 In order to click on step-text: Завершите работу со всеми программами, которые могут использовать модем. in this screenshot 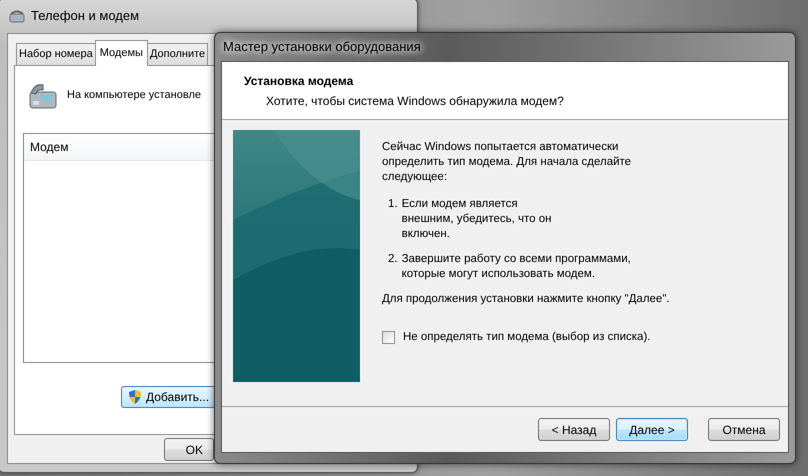, I will do `click(516, 267)`.